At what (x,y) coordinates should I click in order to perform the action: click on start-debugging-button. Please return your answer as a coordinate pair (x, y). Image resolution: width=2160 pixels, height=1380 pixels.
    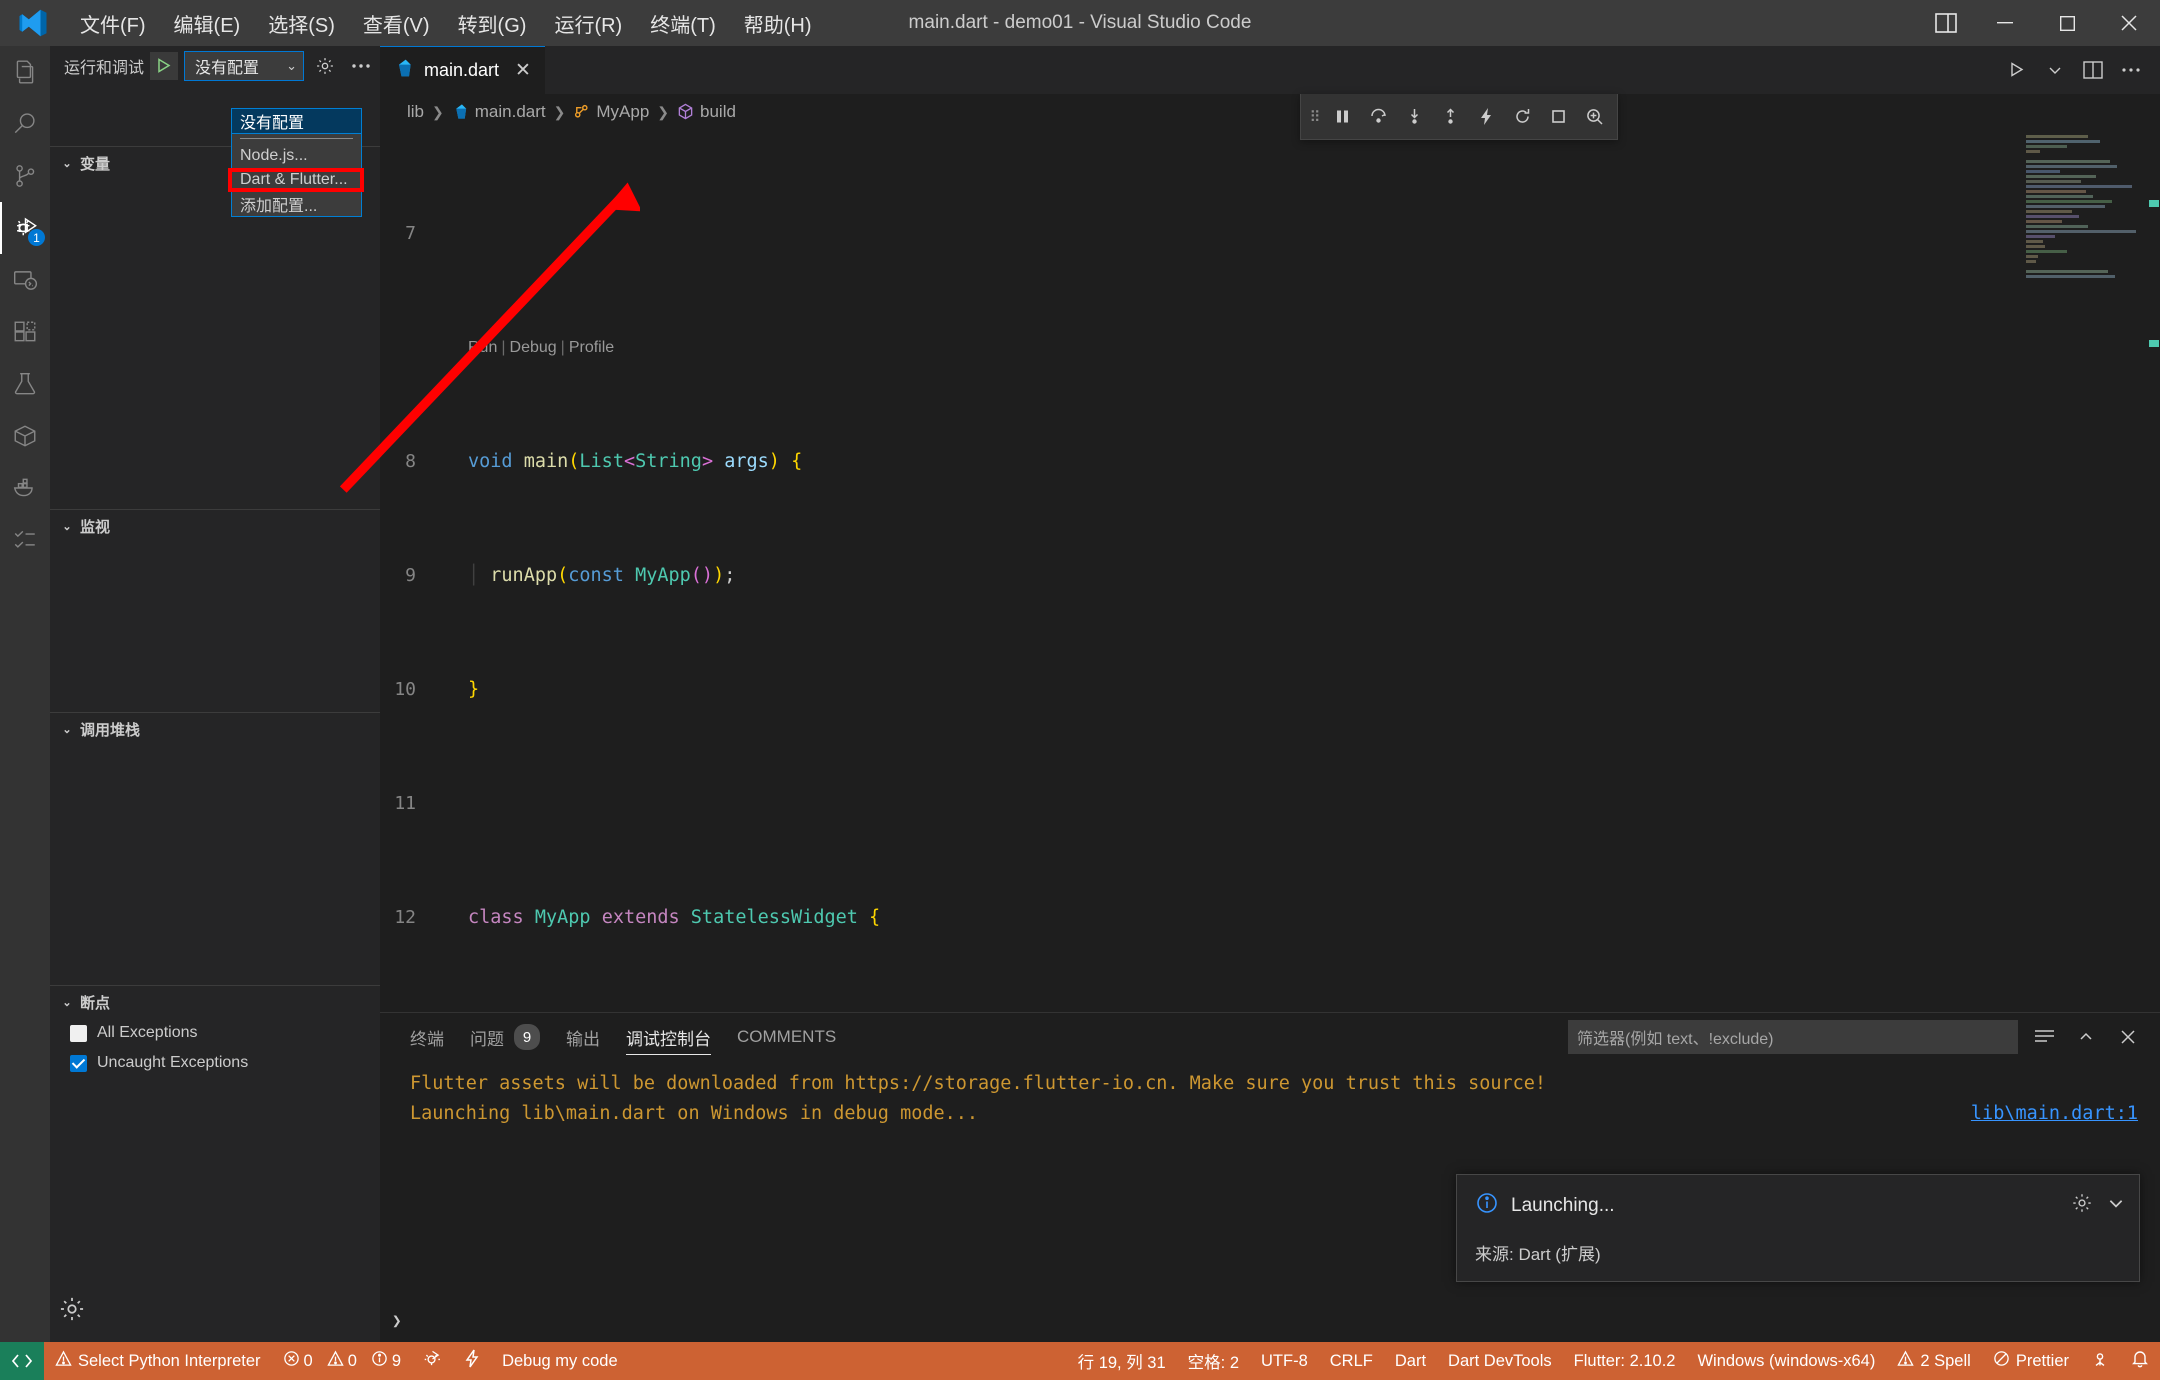
    Looking at the image, I should click on (164, 66).